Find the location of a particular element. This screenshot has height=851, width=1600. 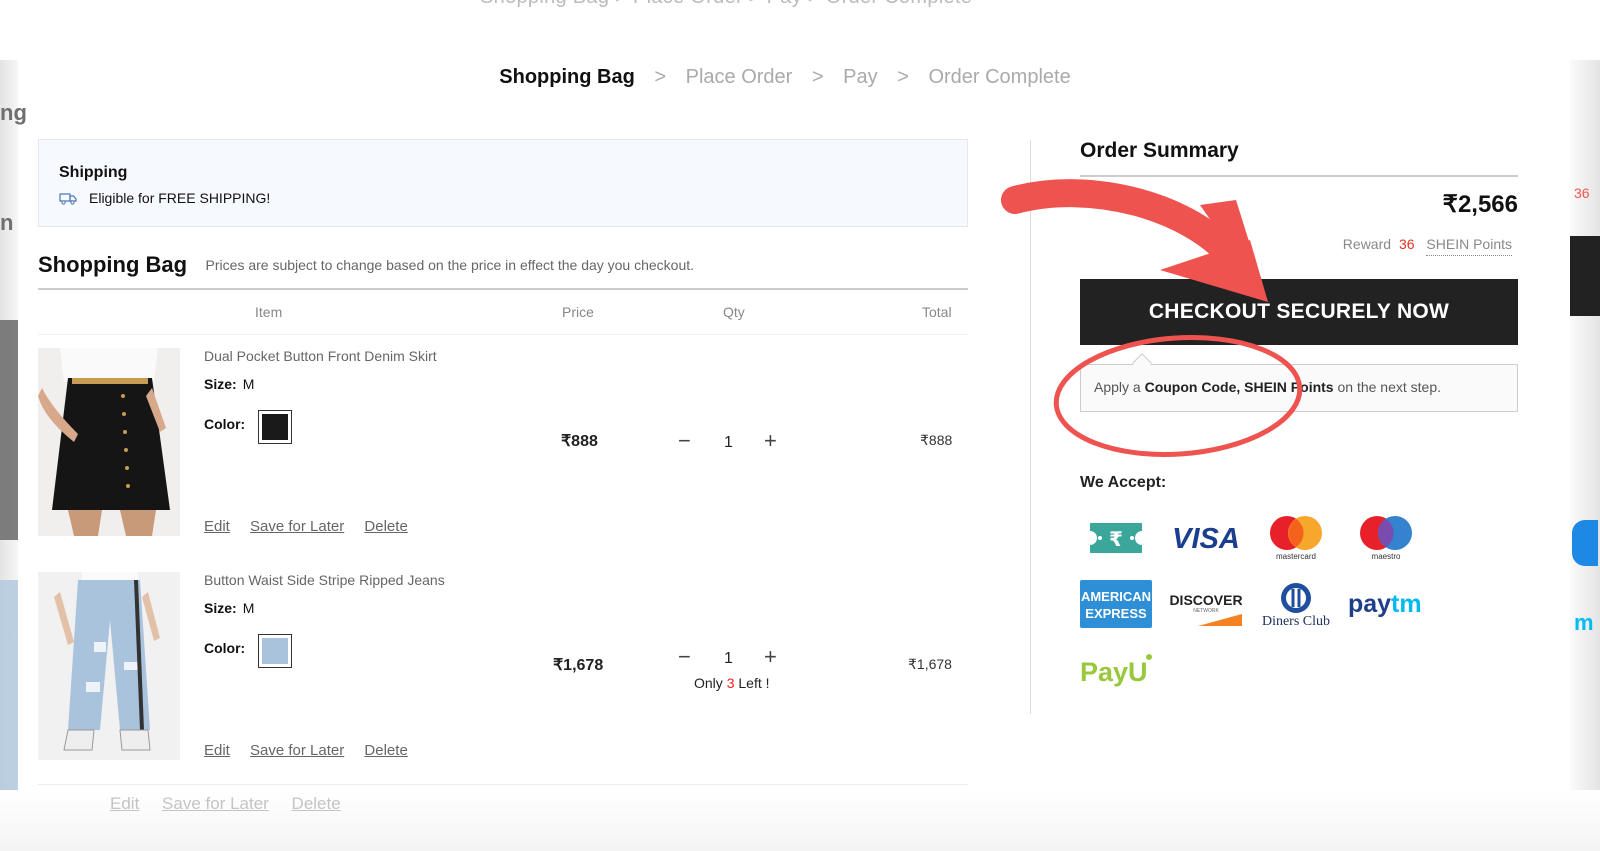

visa-icon: VISA is located at coordinates (1206, 538).